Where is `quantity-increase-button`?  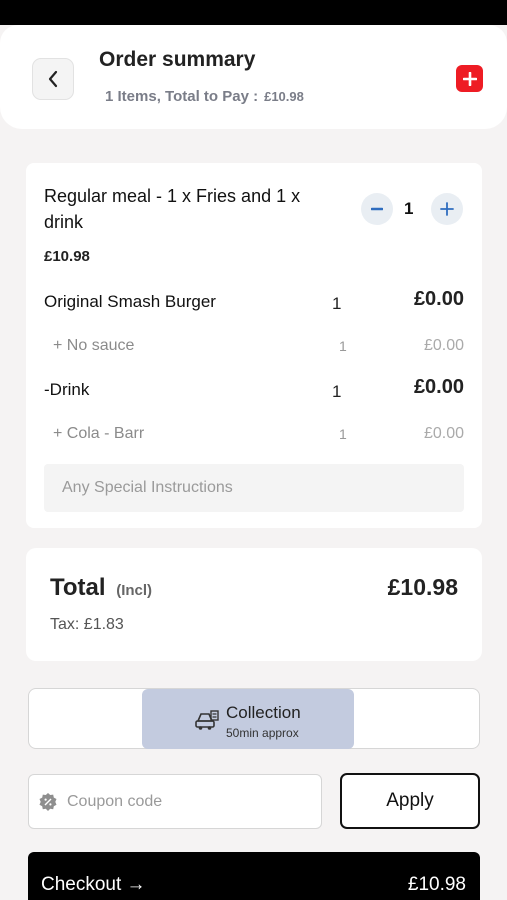
quantity-increase-button is located at coordinates (447, 209).